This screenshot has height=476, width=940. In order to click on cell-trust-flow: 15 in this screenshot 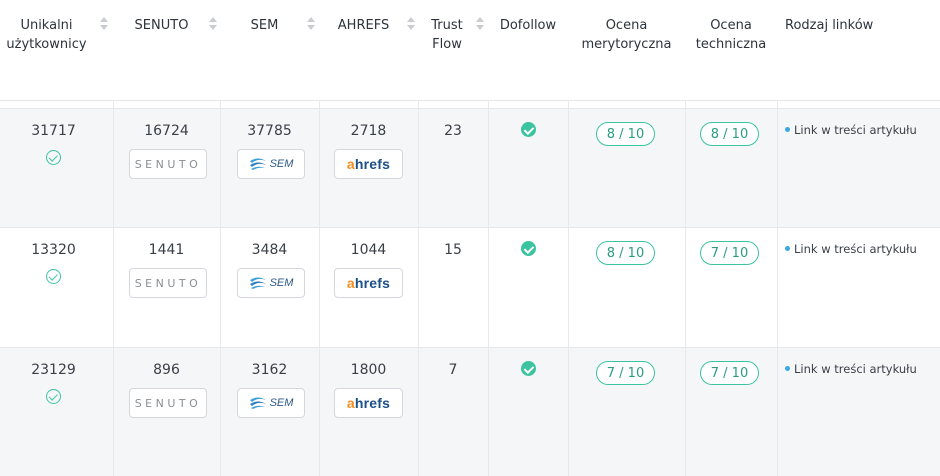, I will do `click(453, 288)`.